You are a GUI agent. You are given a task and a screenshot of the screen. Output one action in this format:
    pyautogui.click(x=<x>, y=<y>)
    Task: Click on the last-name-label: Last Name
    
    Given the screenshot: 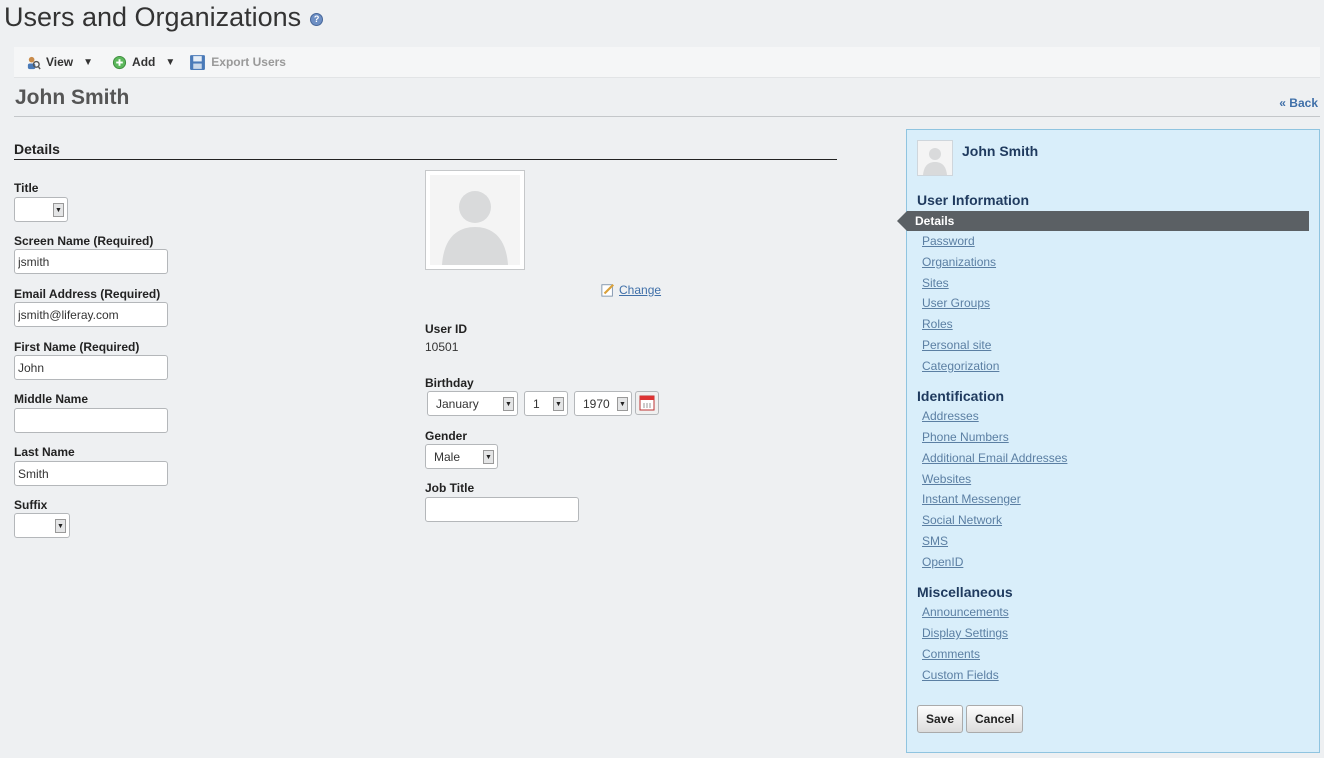 What is the action you would take?
    pyautogui.click(x=44, y=452)
    